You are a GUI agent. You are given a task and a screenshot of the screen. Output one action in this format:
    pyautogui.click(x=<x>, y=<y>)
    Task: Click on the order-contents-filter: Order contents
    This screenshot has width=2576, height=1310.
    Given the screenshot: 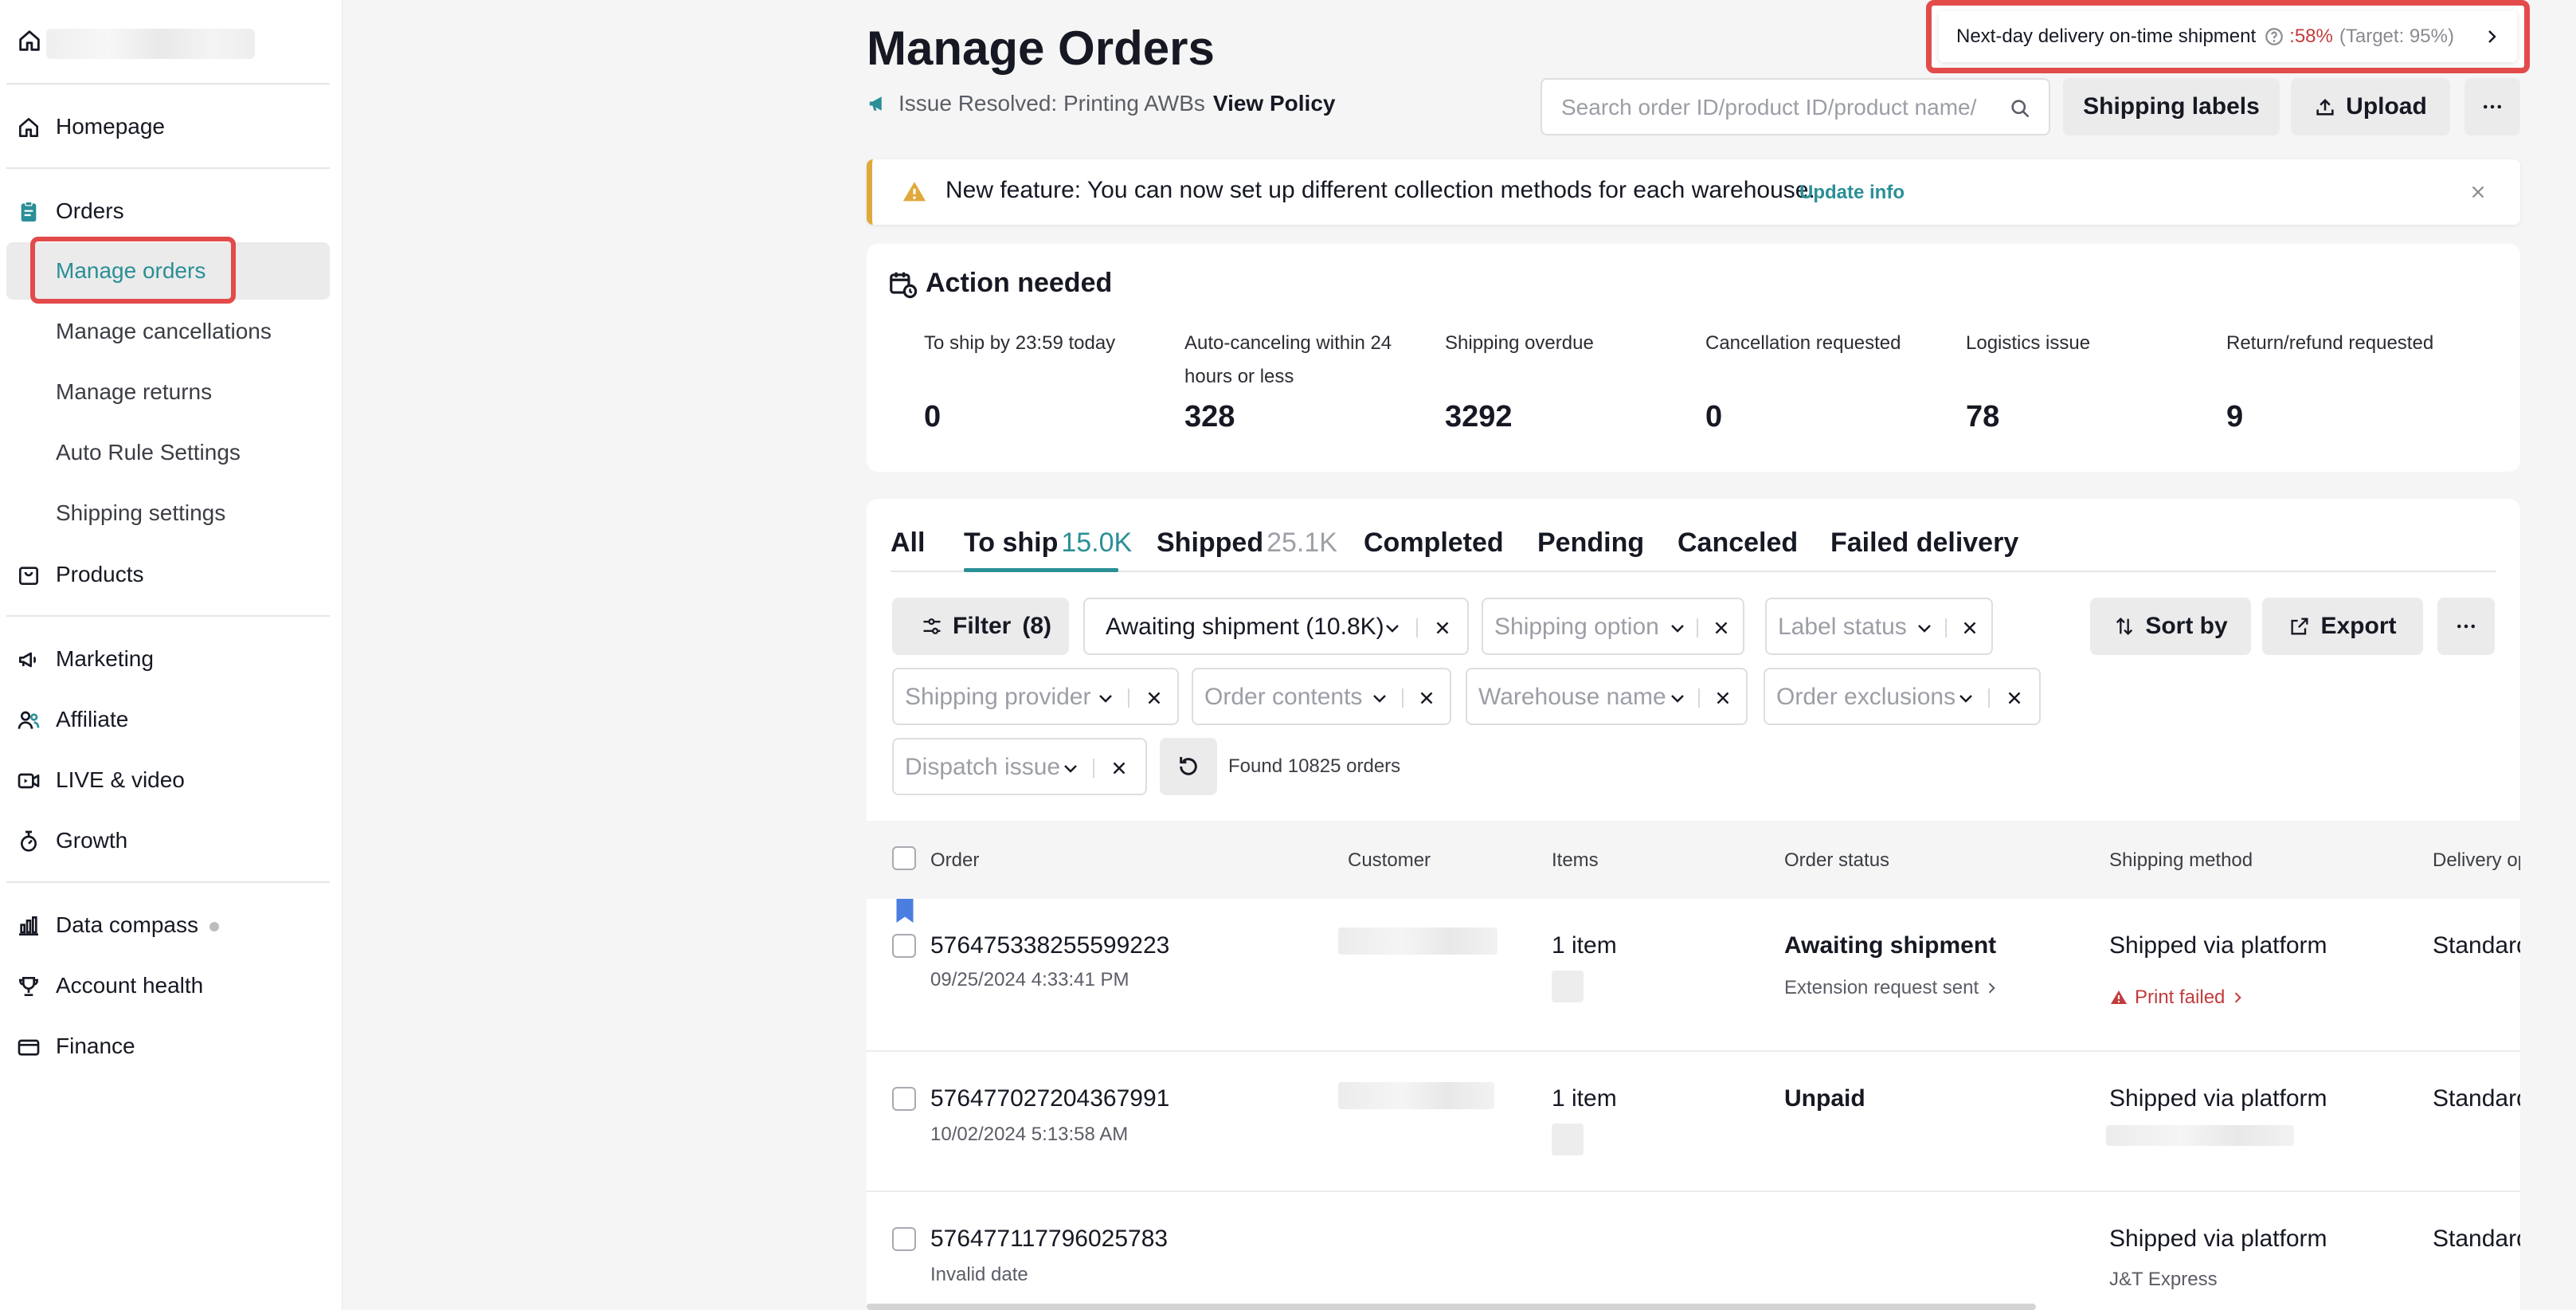 What is the action you would take?
    pyautogui.click(x=1321, y=696)
    